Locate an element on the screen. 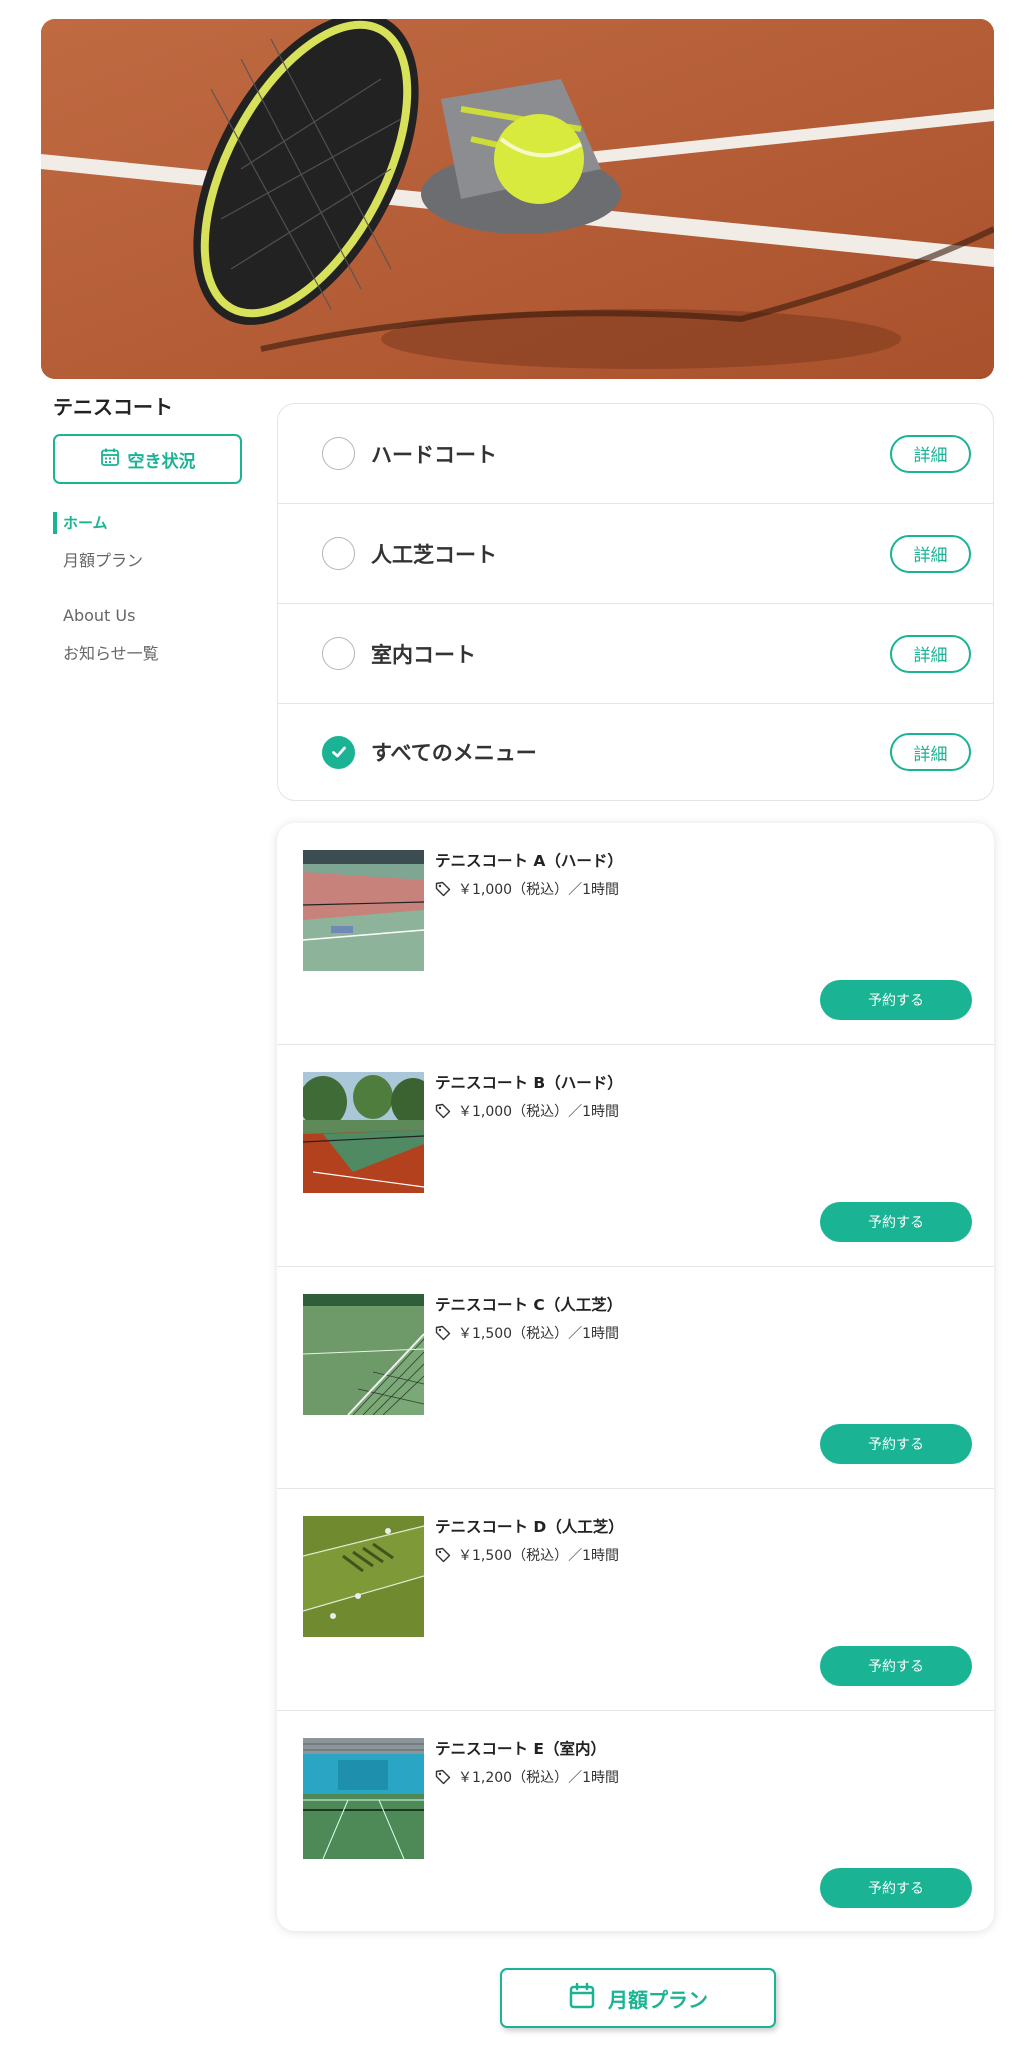  menu-filter-card: ハードコート 詳細 人工芝コート 詳細 室内コート 詳細 すべてのメニュー 詳細 is located at coordinates (635, 602).